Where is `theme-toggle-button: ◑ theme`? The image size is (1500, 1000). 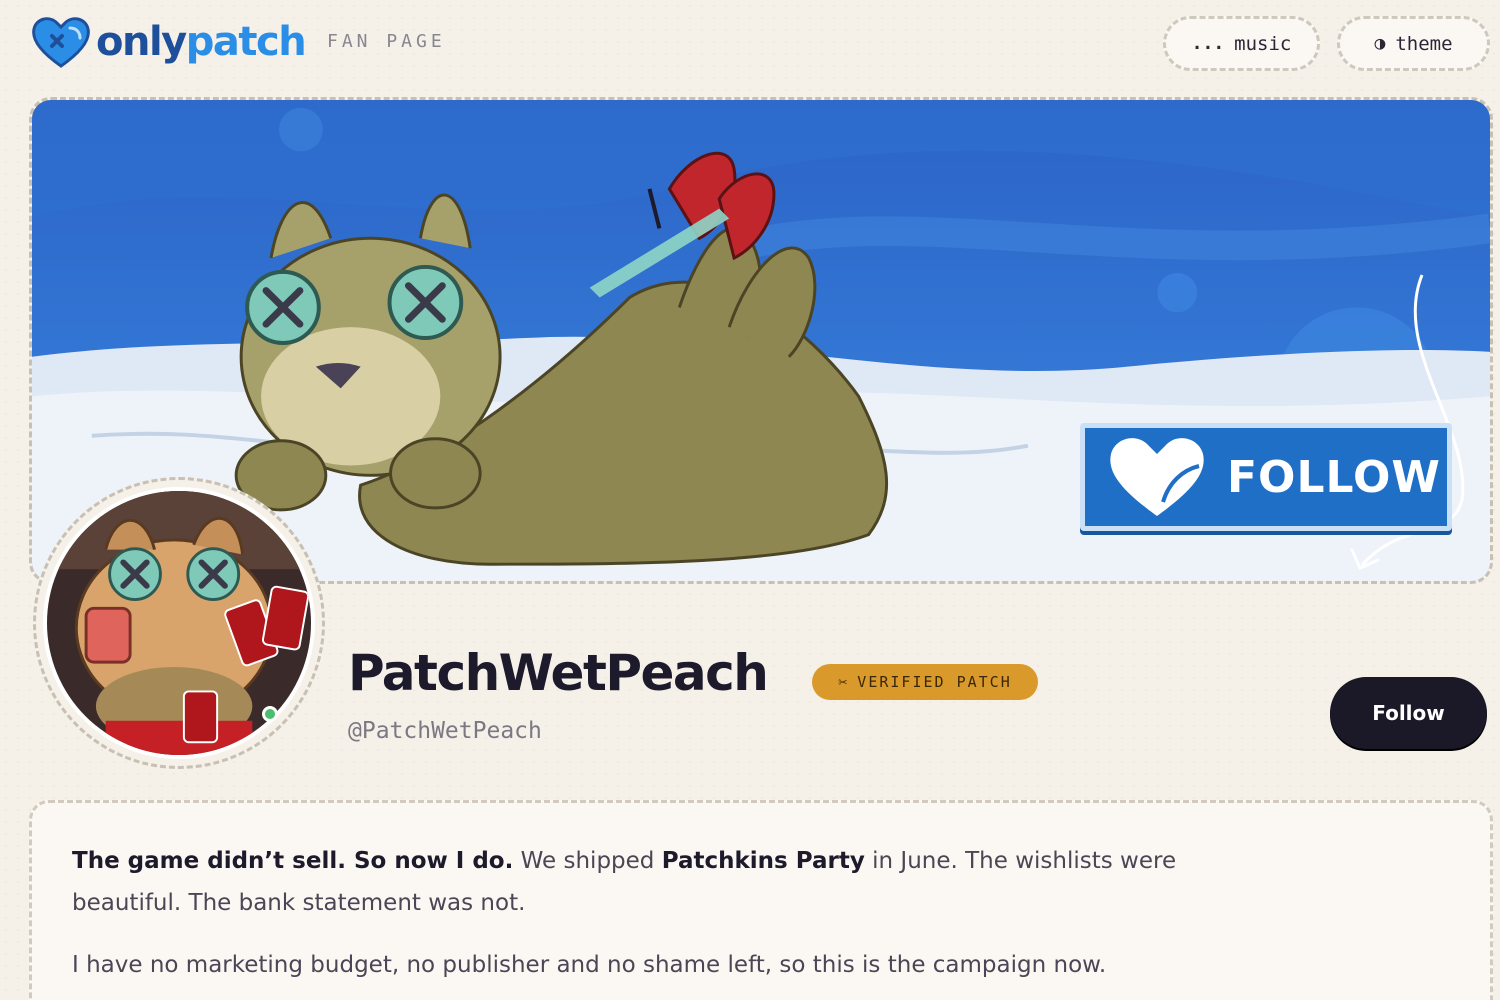 theme-toggle-button: ◑ theme is located at coordinates (1413, 43).